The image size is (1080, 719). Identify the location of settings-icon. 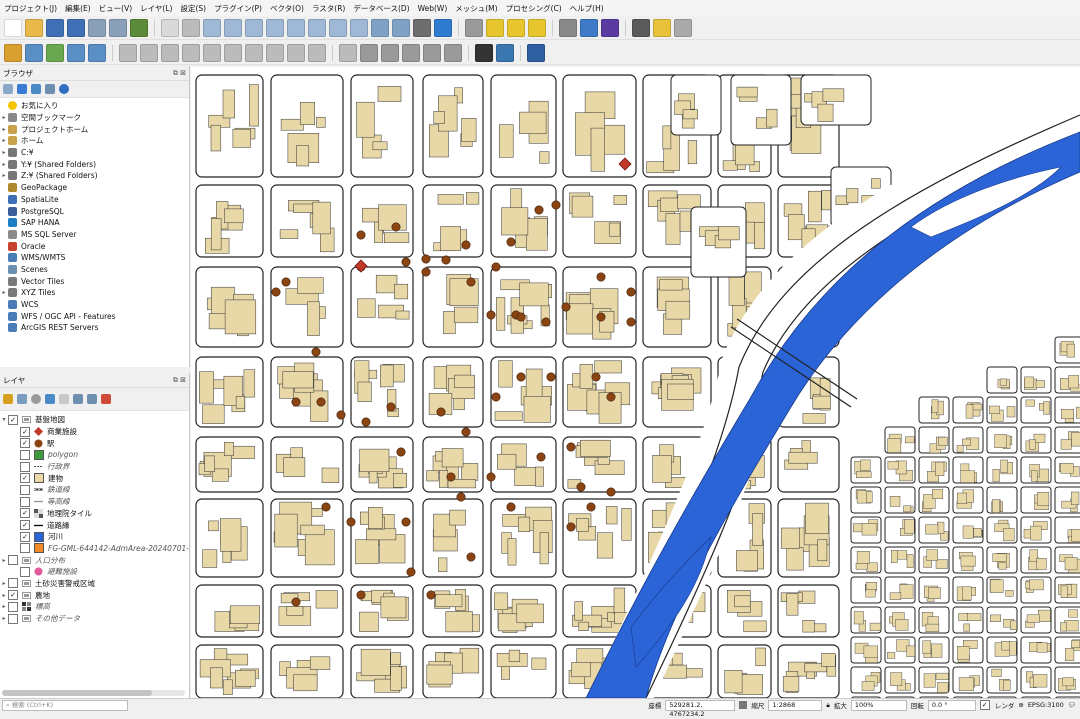
(568, 28).